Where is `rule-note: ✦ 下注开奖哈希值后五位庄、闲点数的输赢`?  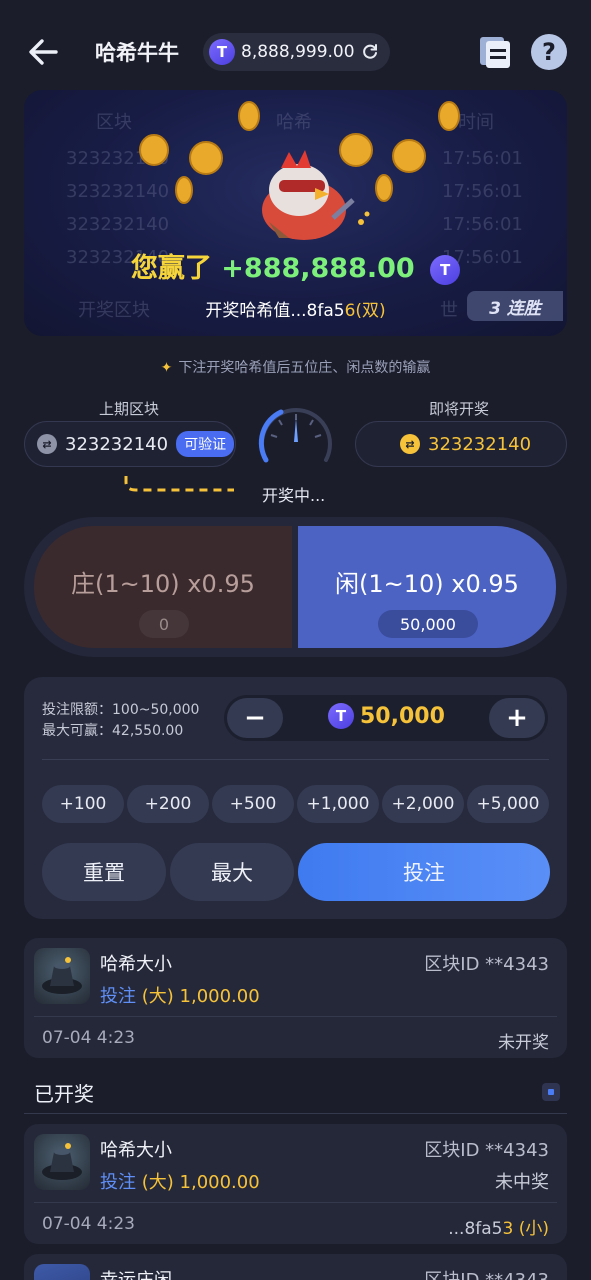 rule-note: ✦ 下注开奖哈希值后五位庄、闲点数的输赢 is located at coordinates (295, 367).